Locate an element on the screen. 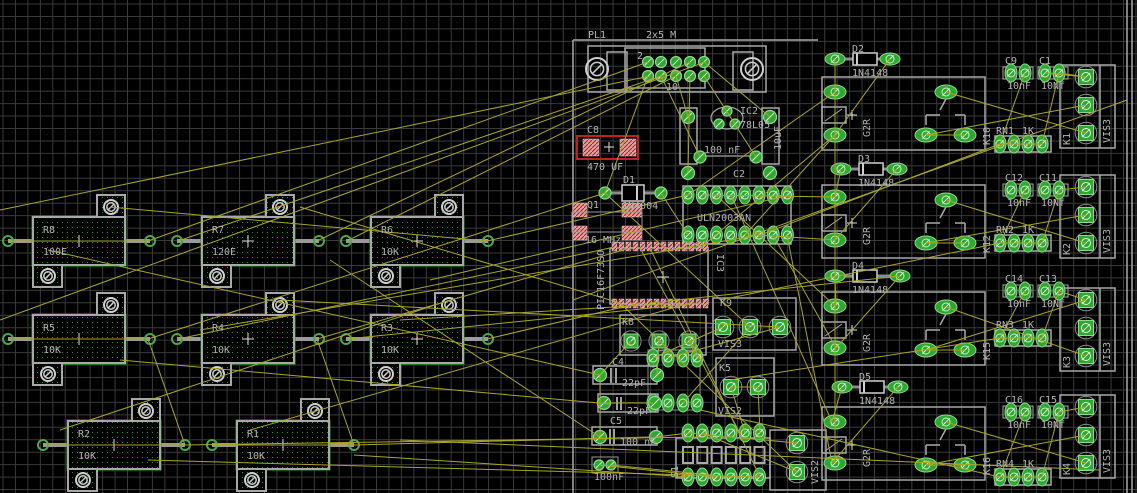 The height and width of the screenshot is (493, 1137). mounting-hole-mark is located at coordinates (752, 69).